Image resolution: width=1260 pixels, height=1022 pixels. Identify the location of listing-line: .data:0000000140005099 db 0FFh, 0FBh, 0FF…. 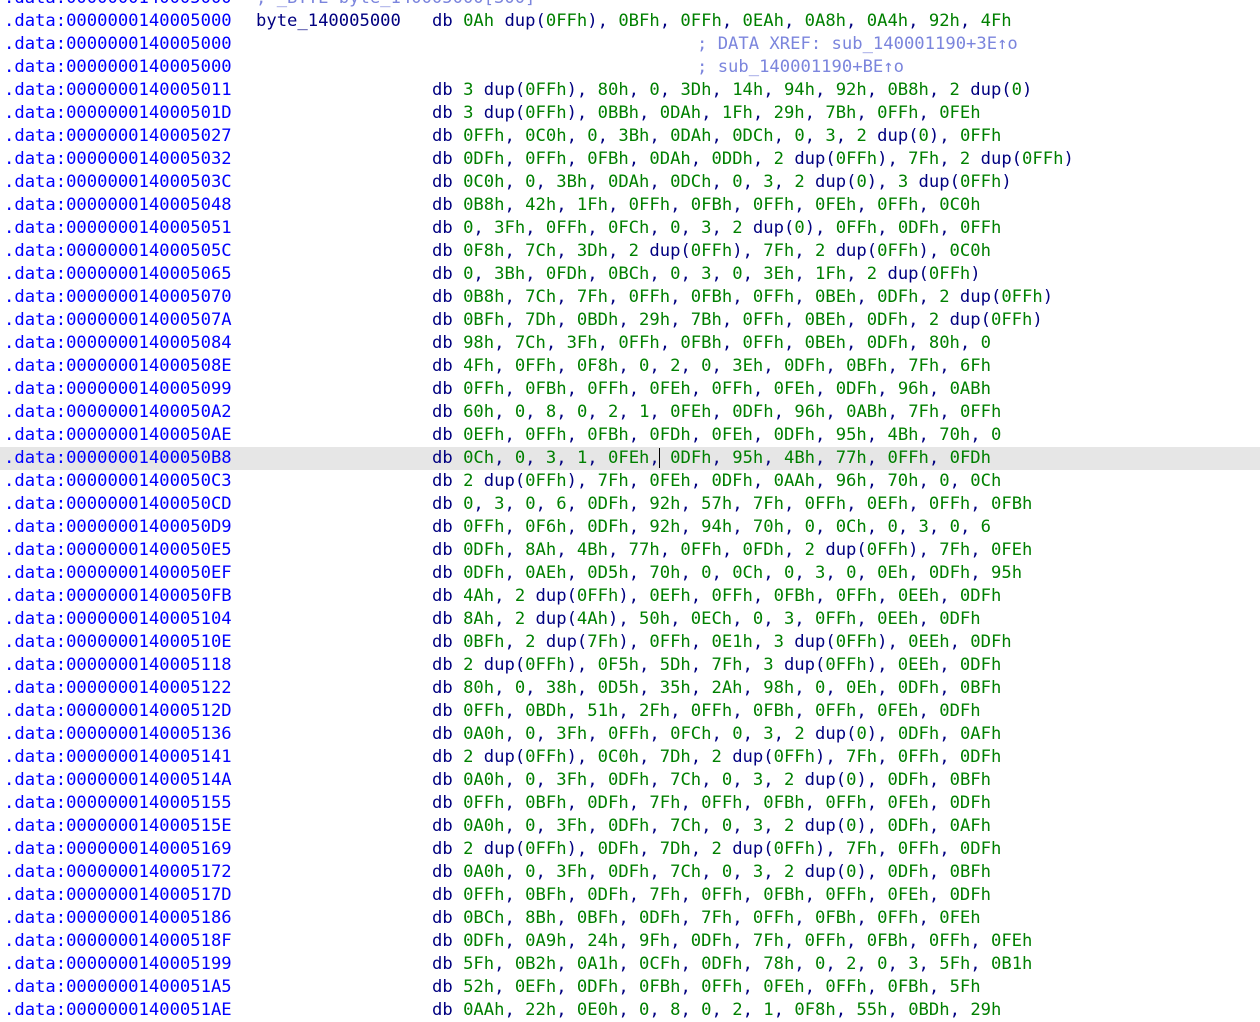
(630, 389).